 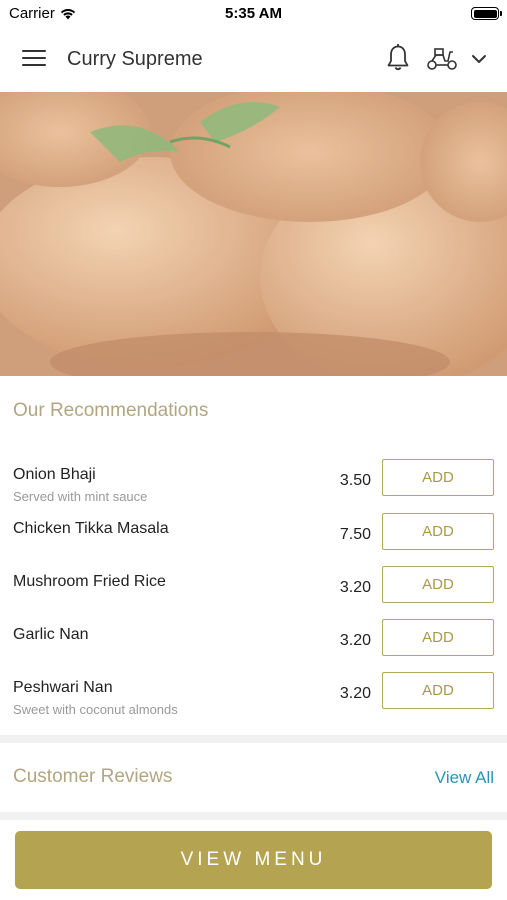 What do you see at coordinates (479, 59) in the screenshot?
I see `chevron-down-icon` at bounding box center [479, 59].